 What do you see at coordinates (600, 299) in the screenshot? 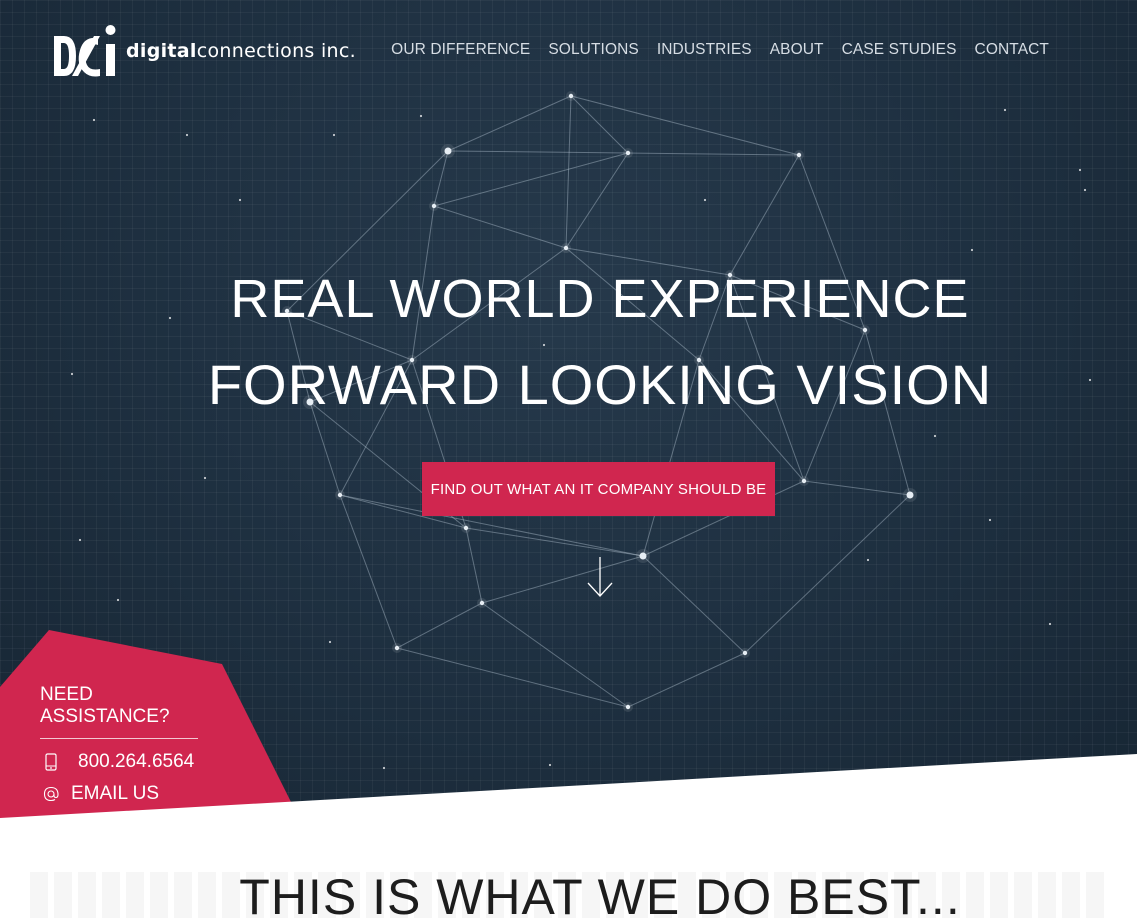
I see `hero-headline-line1: REAL WORLD EXPERIENCE` at bounding box center [600, 299].